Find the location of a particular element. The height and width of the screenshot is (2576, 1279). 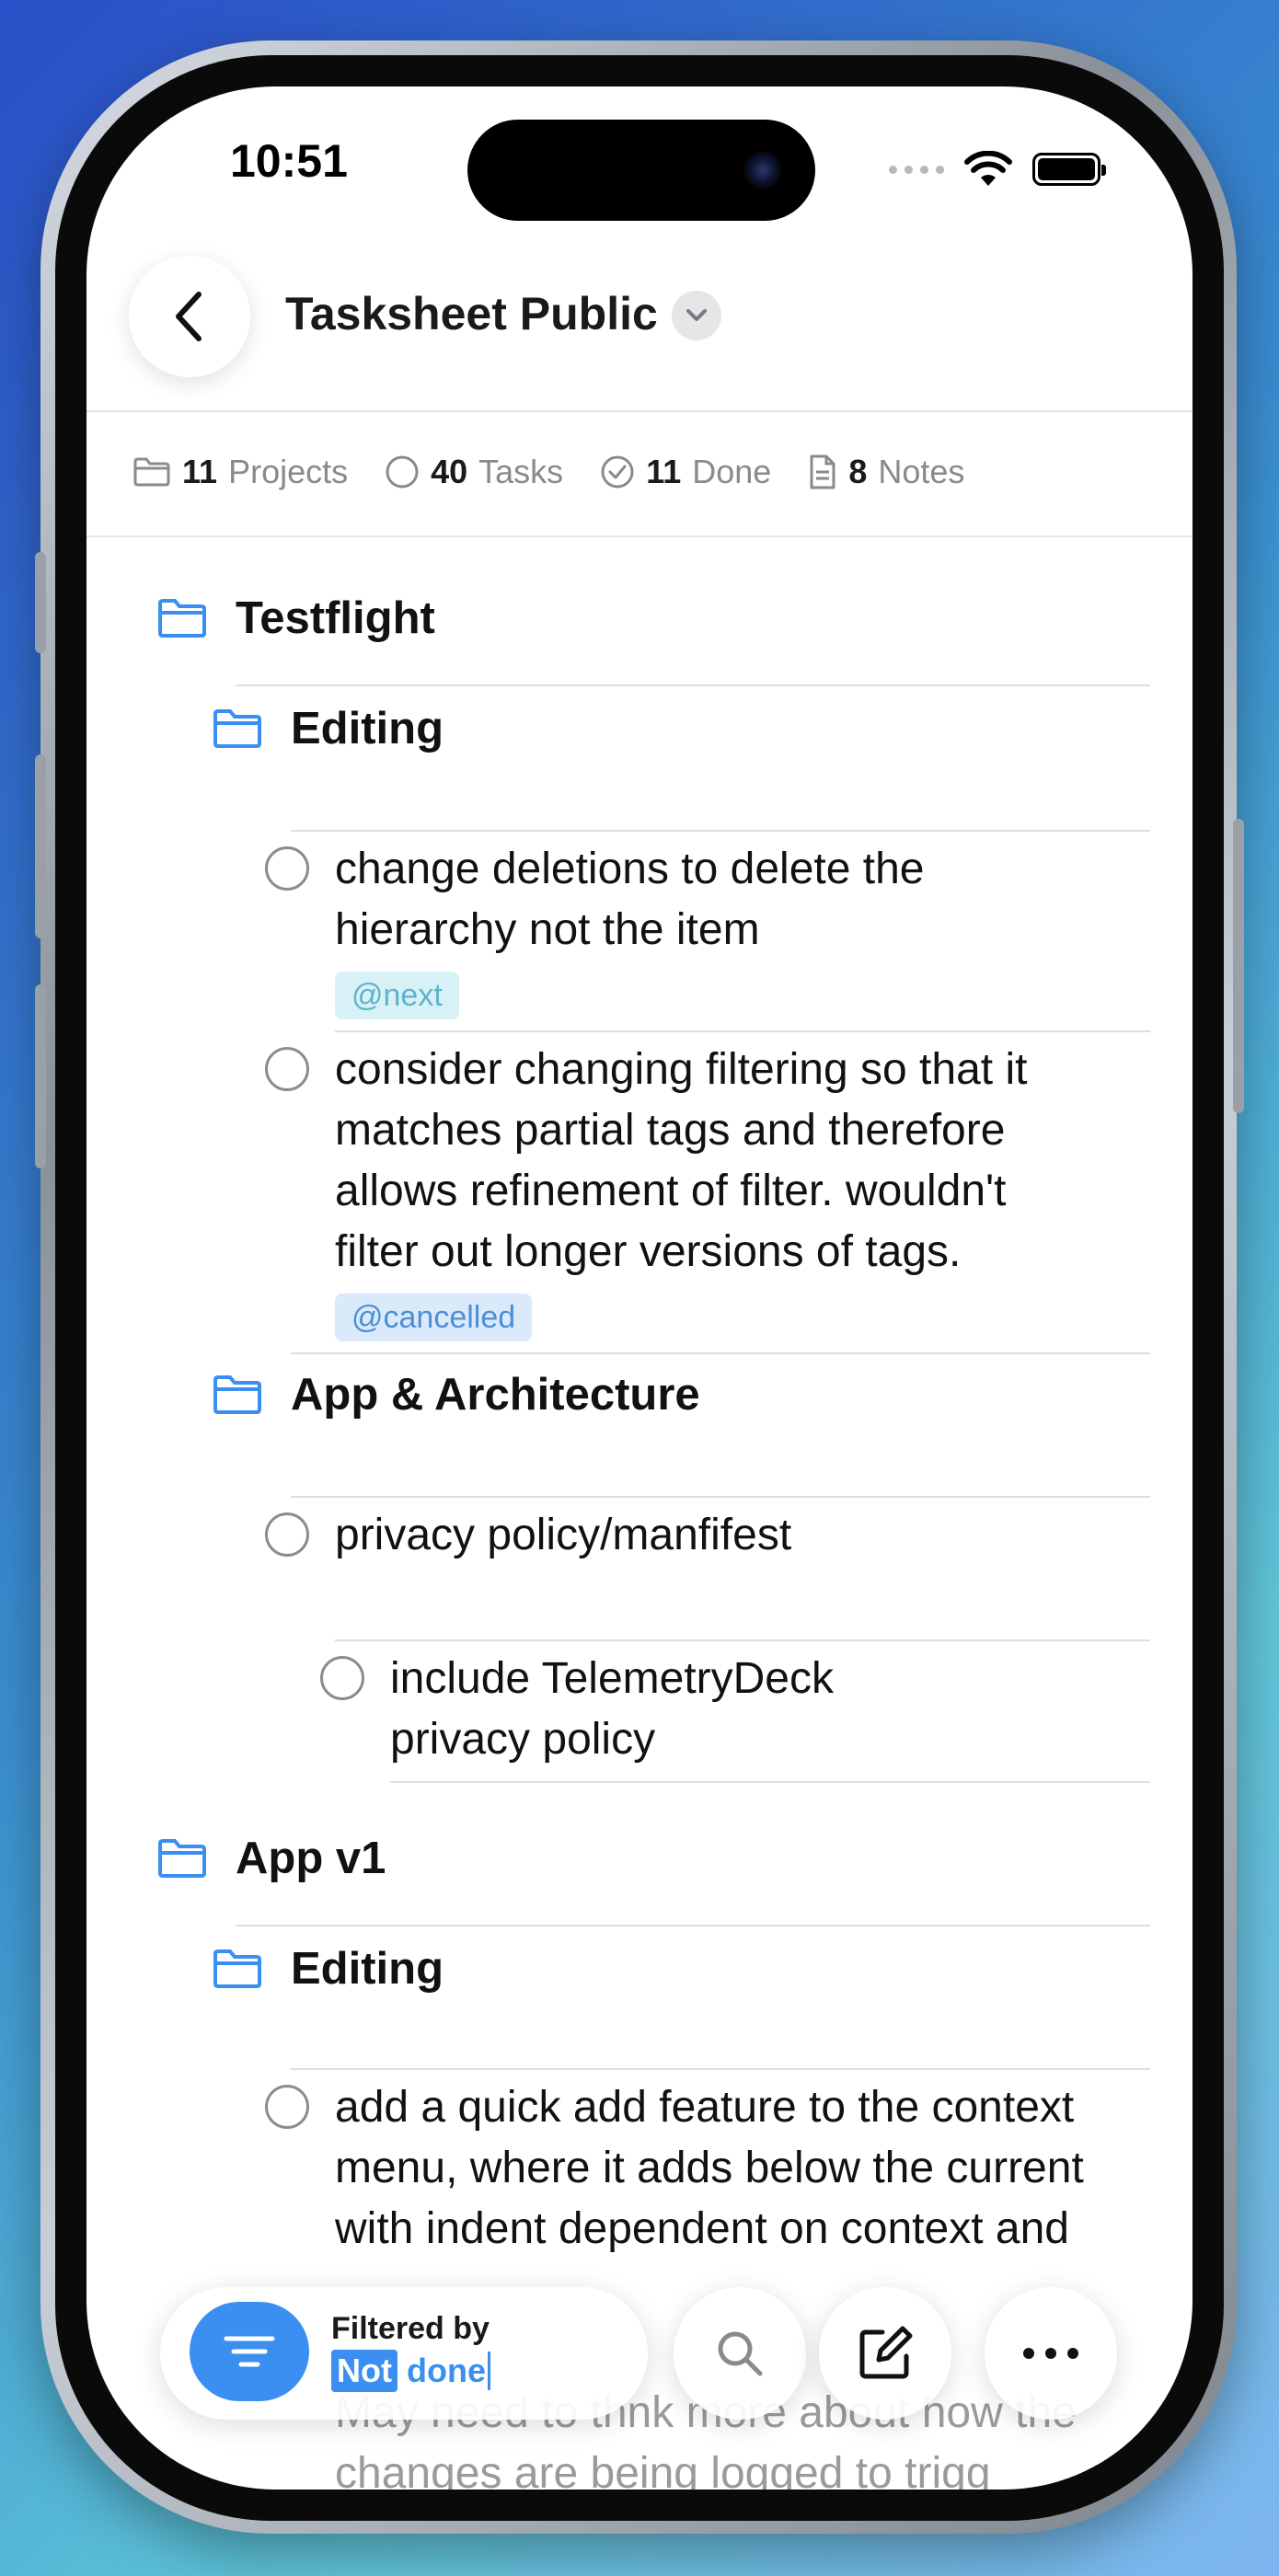

task-line: change deletions to delete the is located at coordinates (630, 869).